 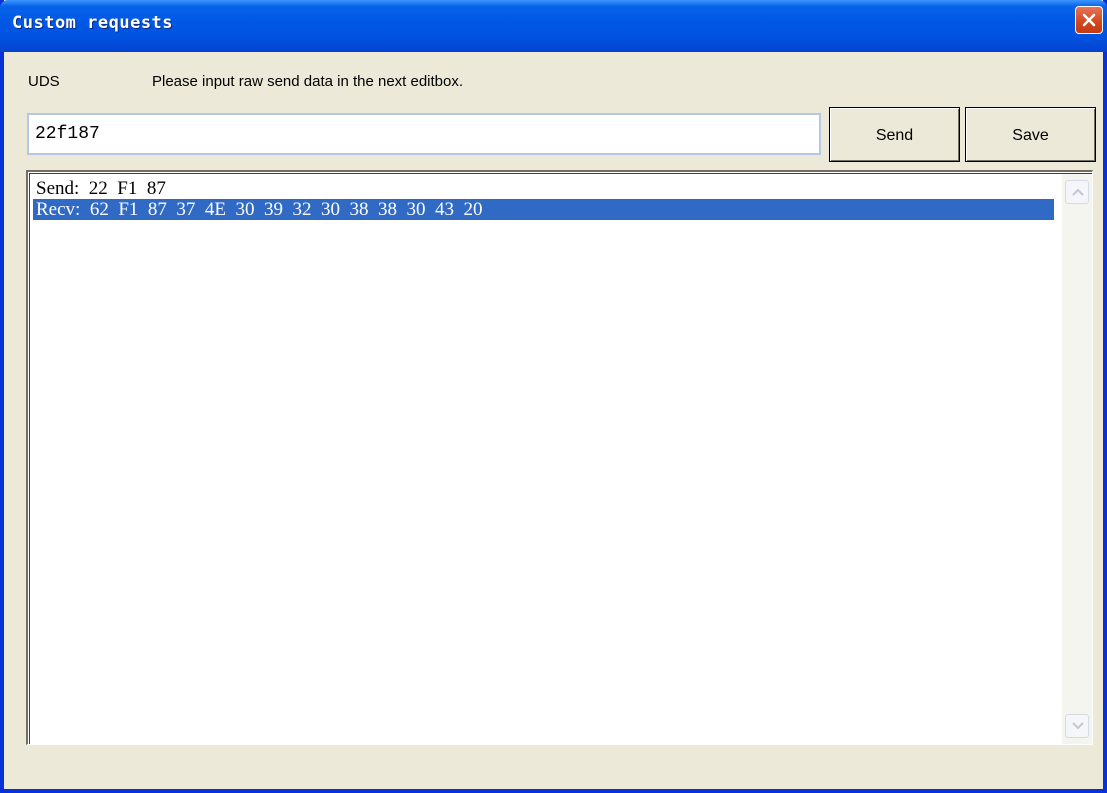 What do you see at coordinates (1030, 134) in the screenshot?
I see `save-button: Save` at bounding box center [1030, 134].